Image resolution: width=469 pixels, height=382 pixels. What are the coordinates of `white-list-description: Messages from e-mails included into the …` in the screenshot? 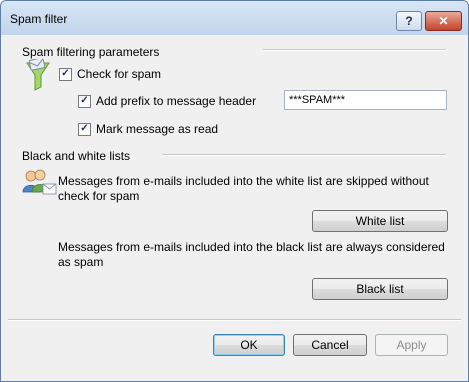 It's located at (243, 188).